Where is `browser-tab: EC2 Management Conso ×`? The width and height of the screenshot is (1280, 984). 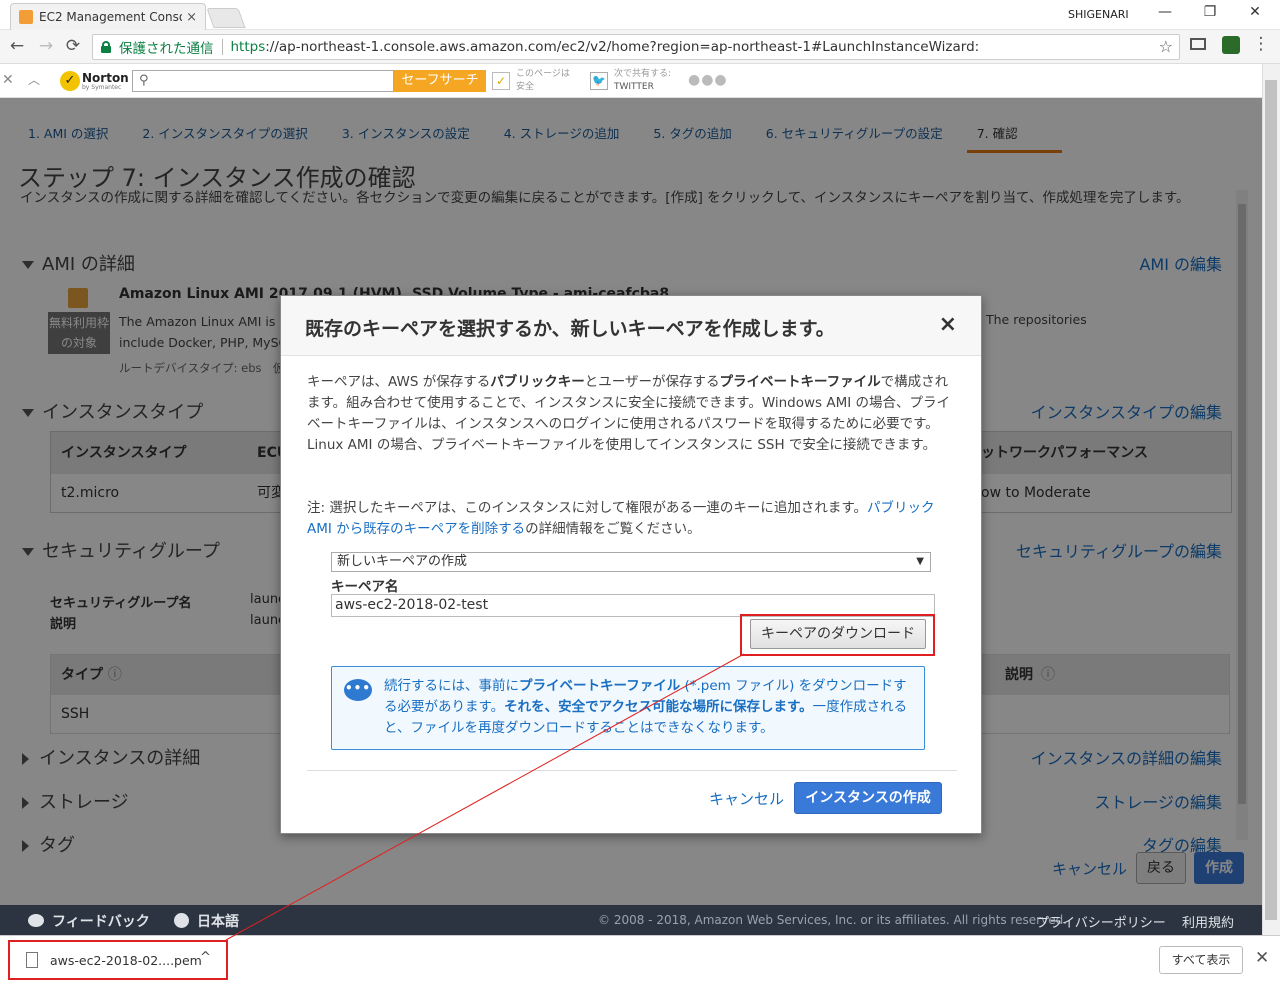
browser-tab: EC2 Management Conso × is located at coordinates (108, 16).